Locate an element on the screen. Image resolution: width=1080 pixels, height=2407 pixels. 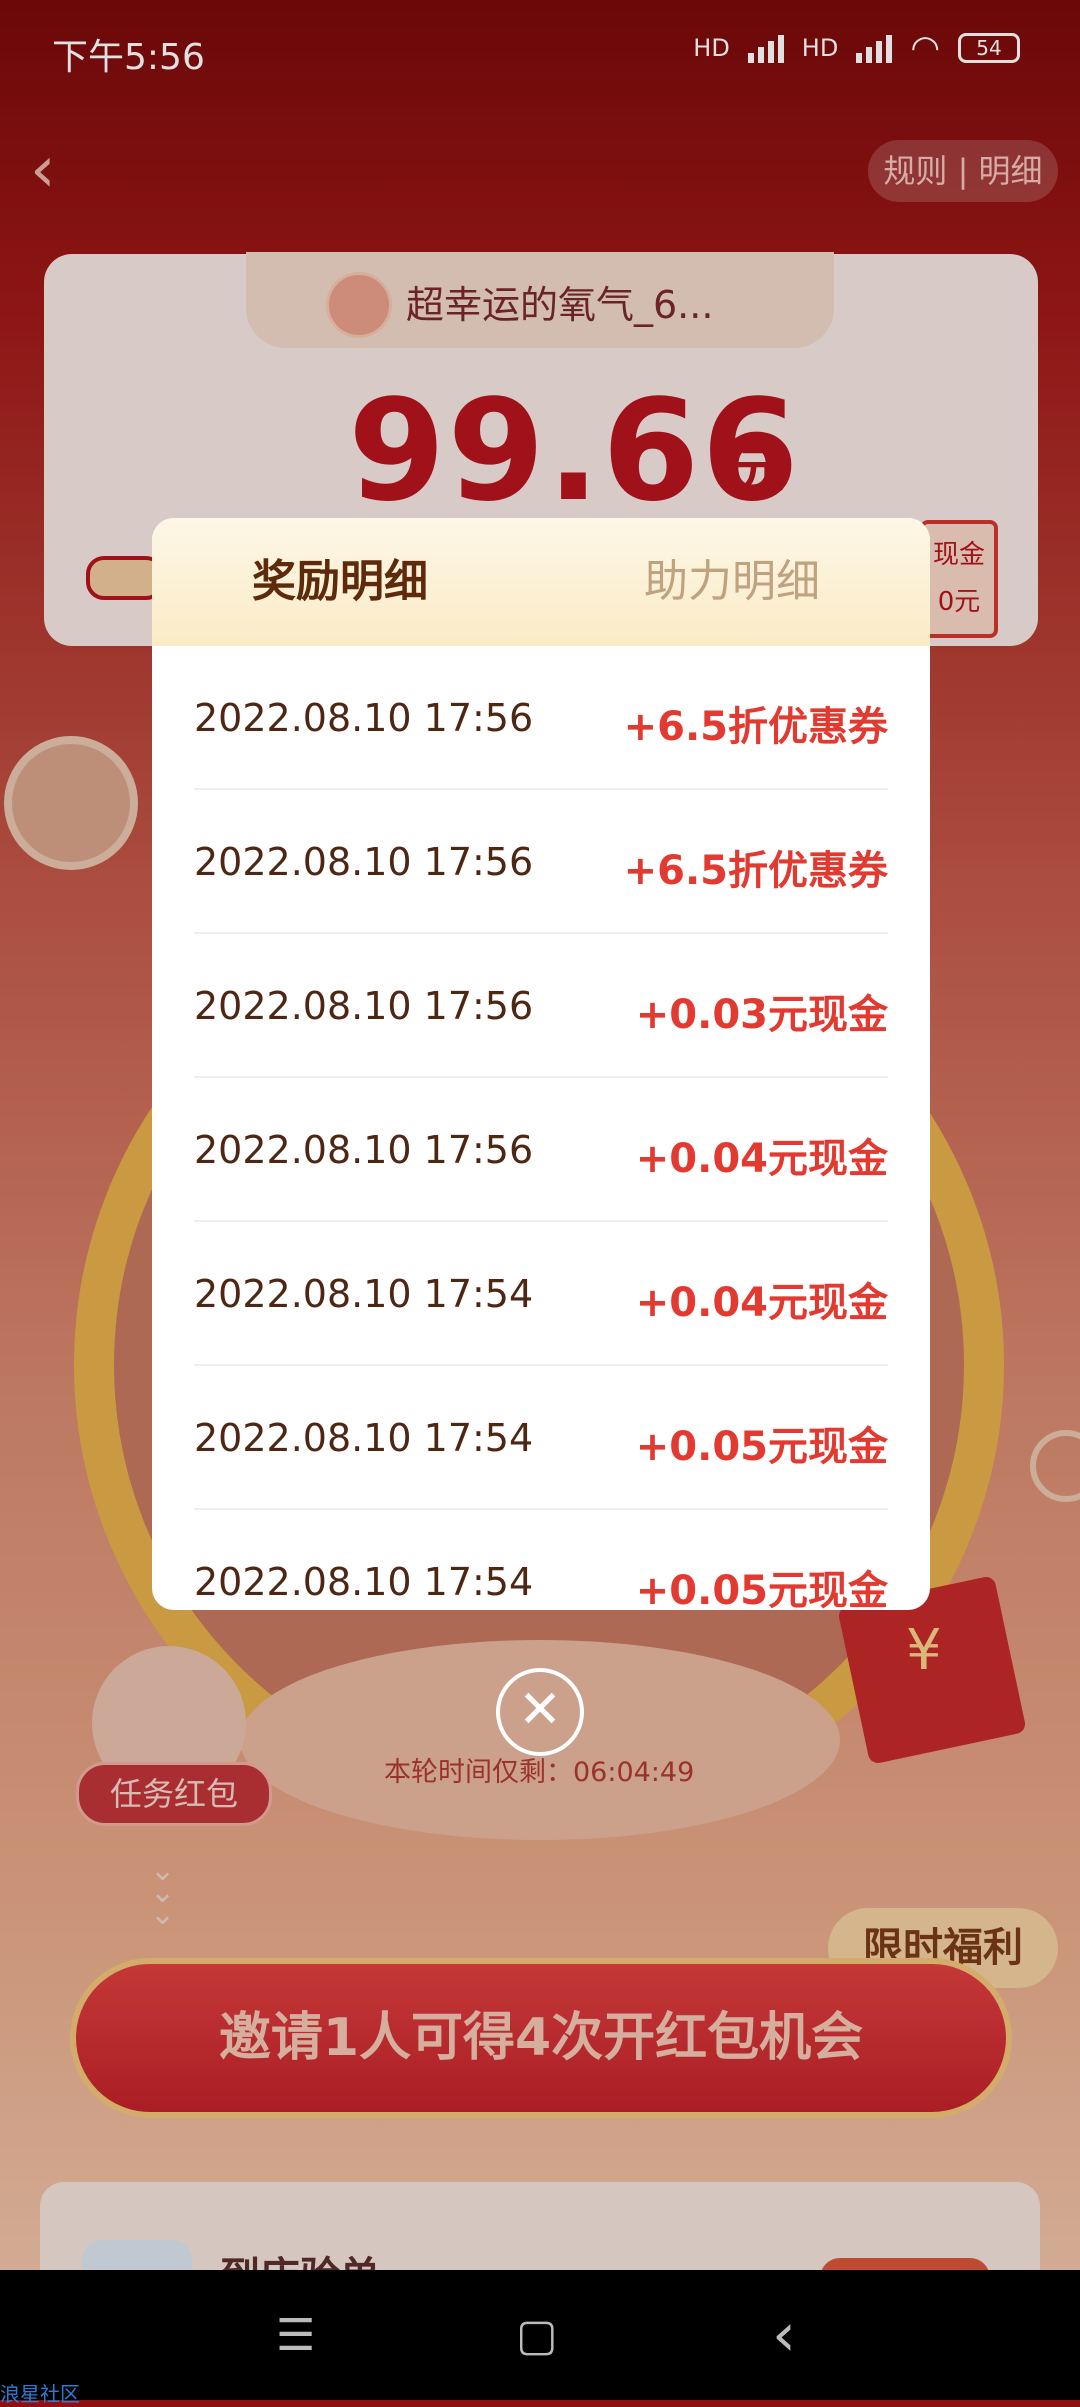
table-row: 2022.08.10 17:56 +0.04元现金 is located at coordinates (541, 1150).